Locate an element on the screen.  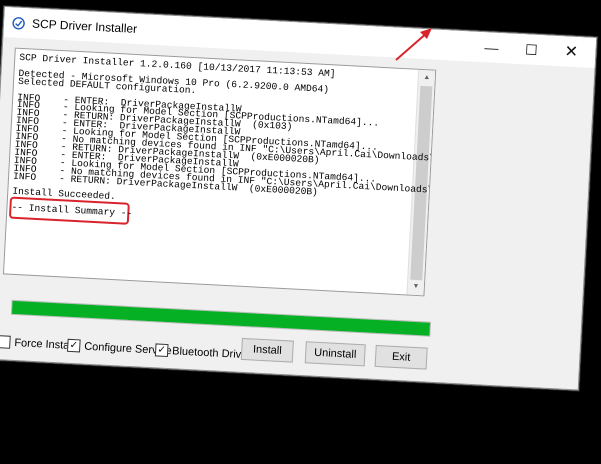
exit-button: Exit is located at coordinates (401, 357).